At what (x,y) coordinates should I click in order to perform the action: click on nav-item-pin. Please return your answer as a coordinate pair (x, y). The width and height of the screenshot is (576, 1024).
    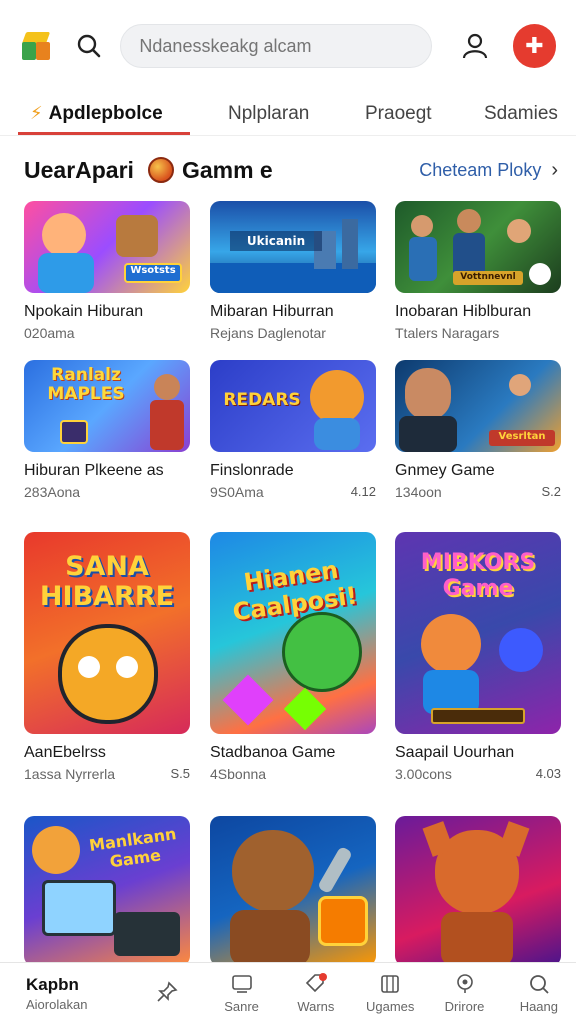
    Looking at the image, I should click on (167, 993).